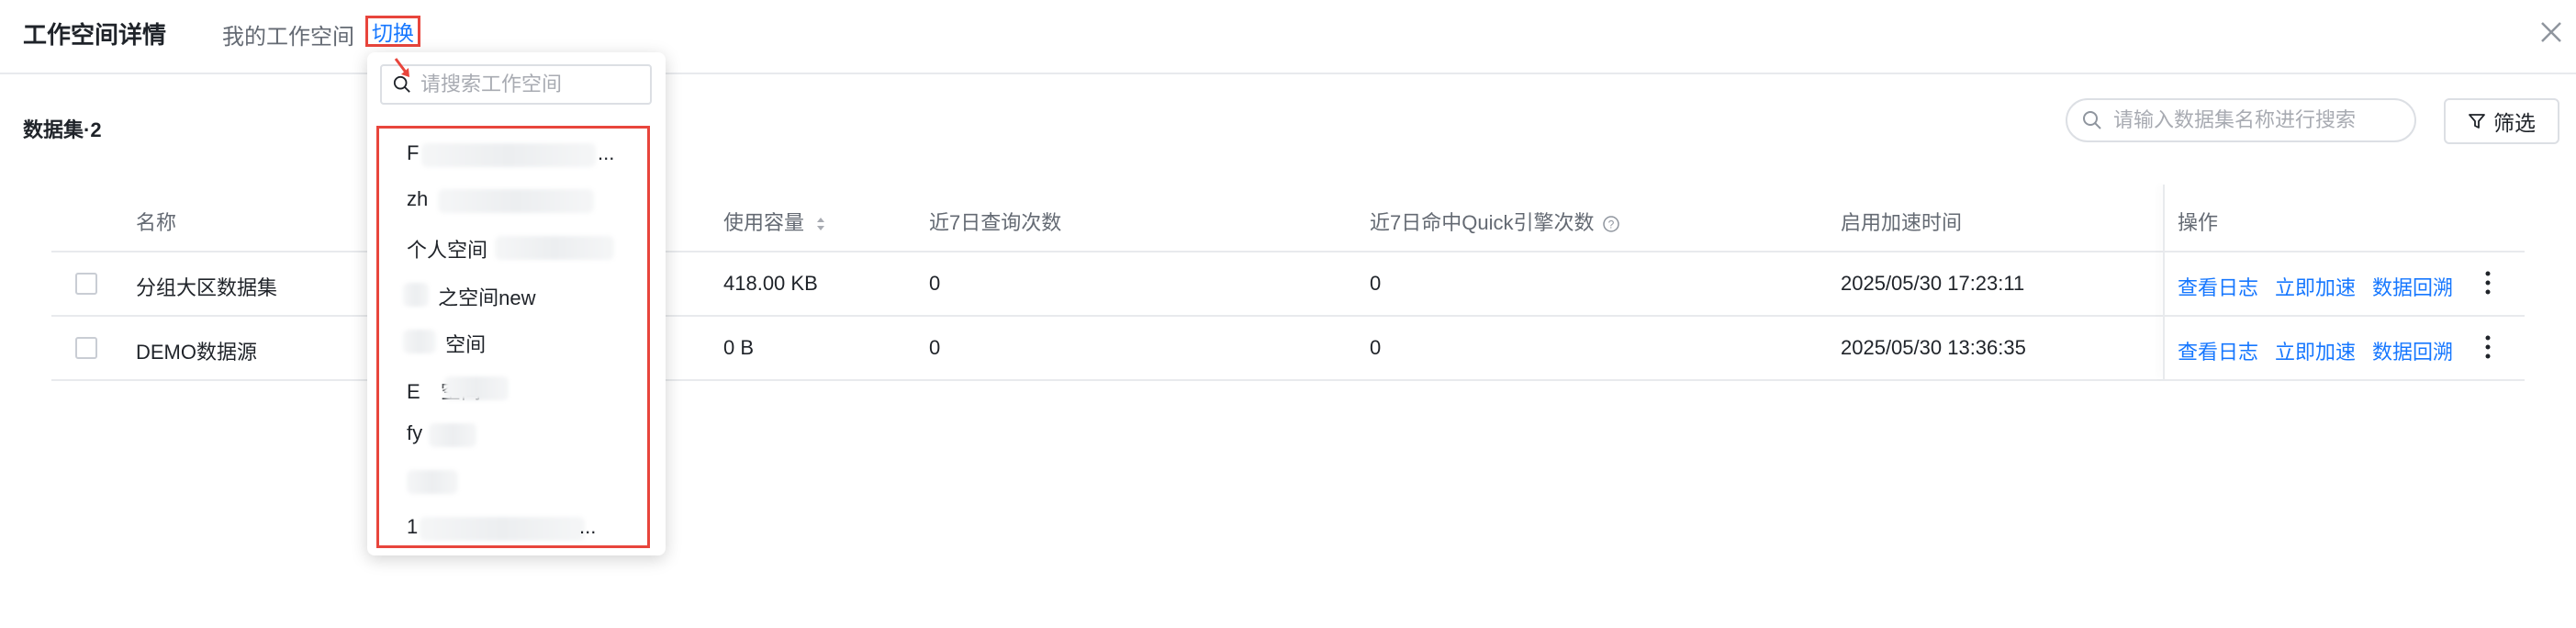  I want to click on actions-column-divider, so click(2164, 282).